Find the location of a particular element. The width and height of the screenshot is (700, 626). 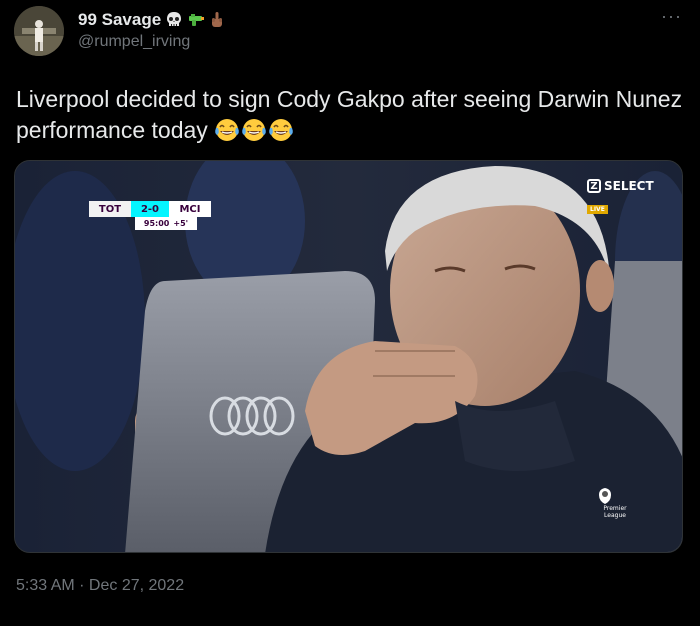

avatar is located at coordinates (39, 31).